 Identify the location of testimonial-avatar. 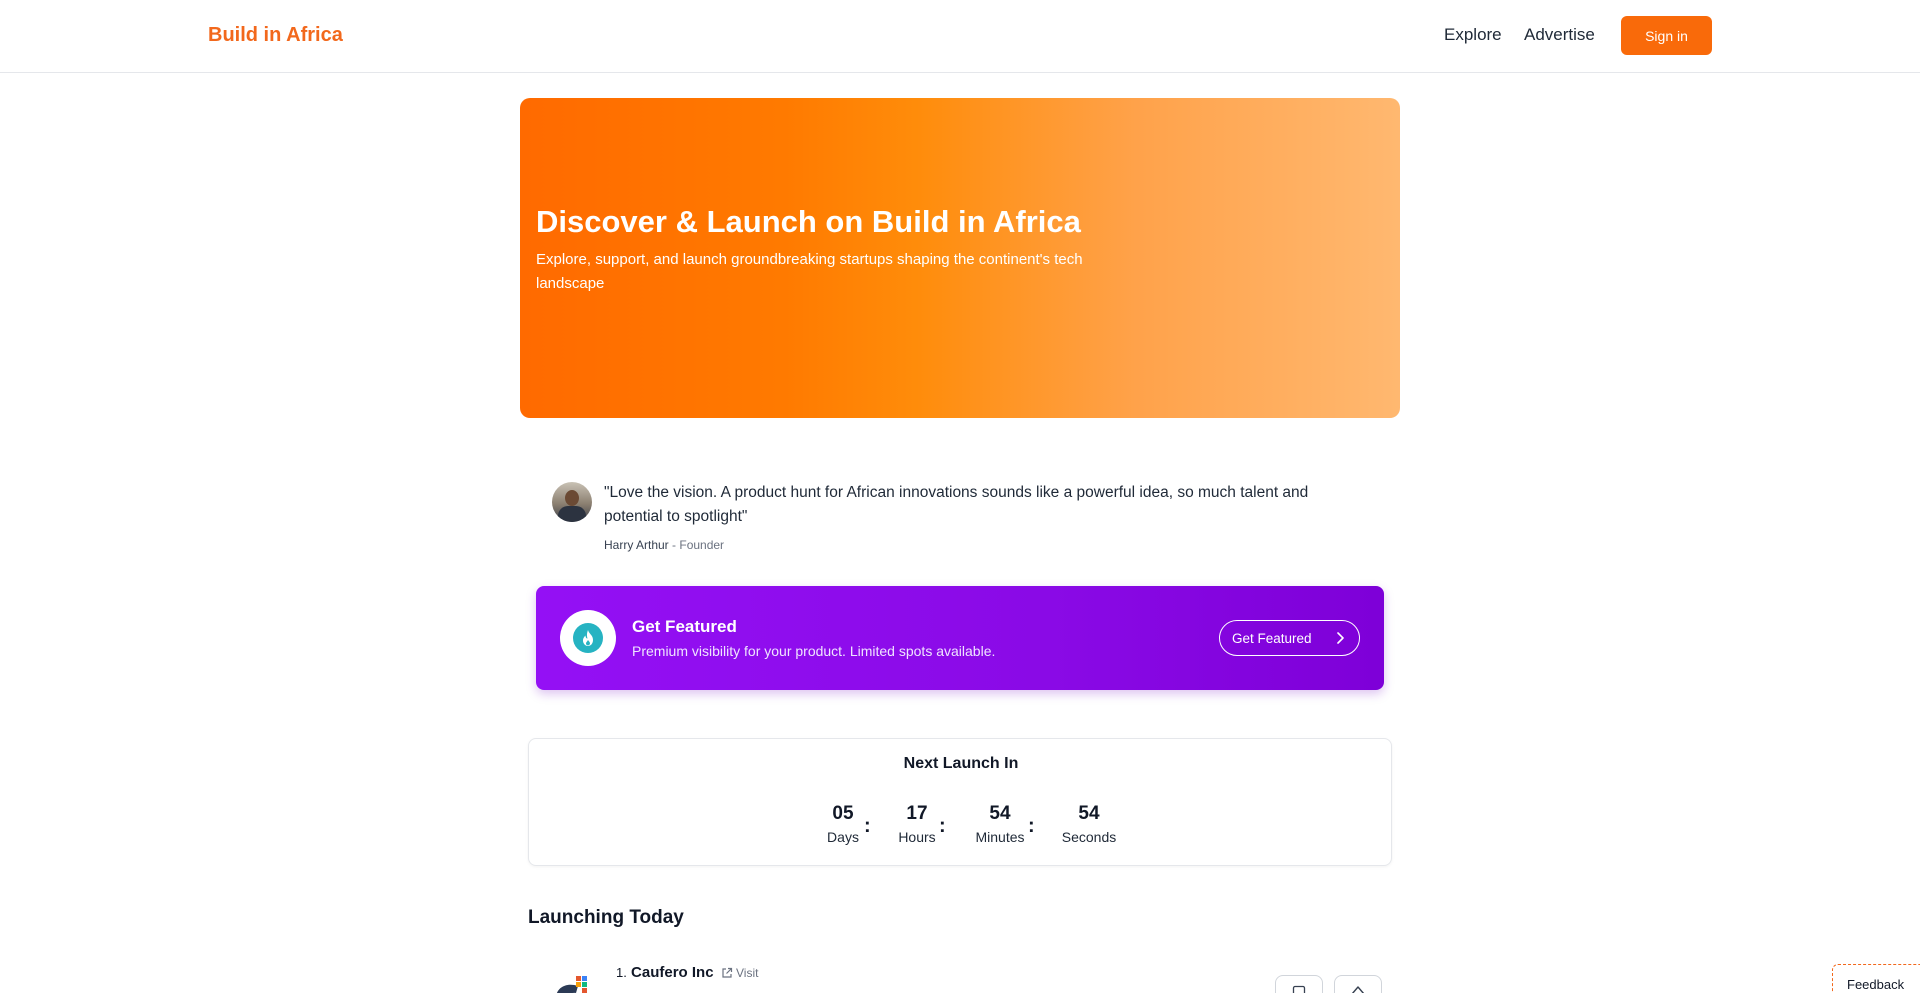
(572, 502).